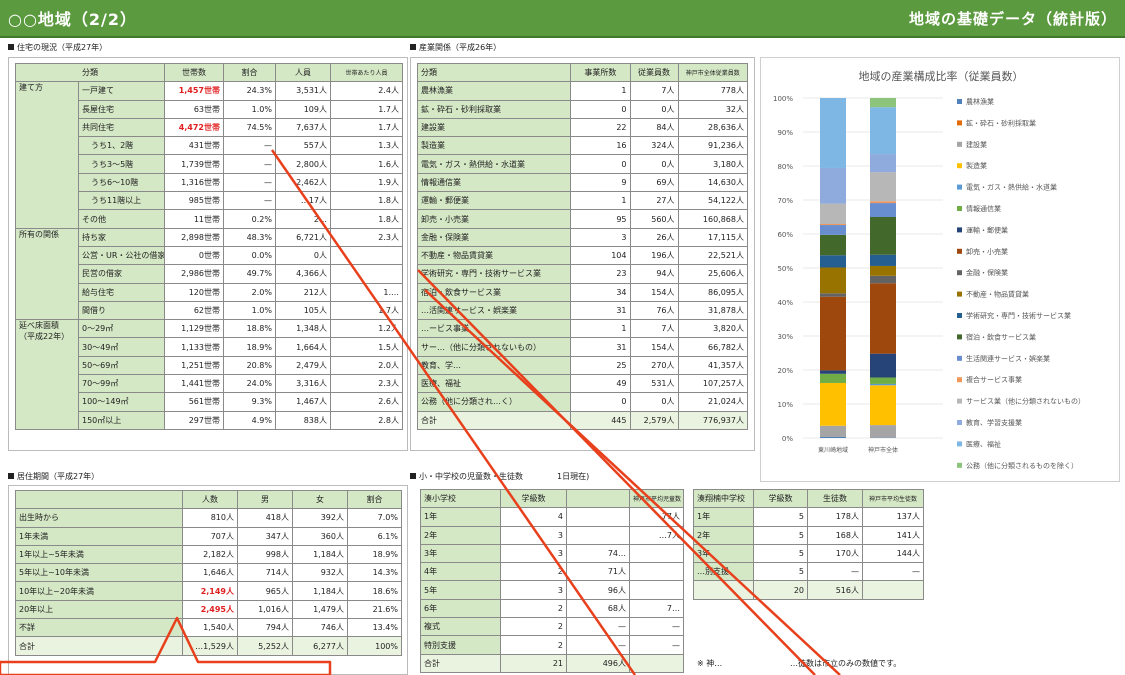 The width and height of the screenshot is (1125, 675). What do you see at coordinates (366, 274) in the screenshot?
I see `housing-per-household` at bounding box center [366, 274].